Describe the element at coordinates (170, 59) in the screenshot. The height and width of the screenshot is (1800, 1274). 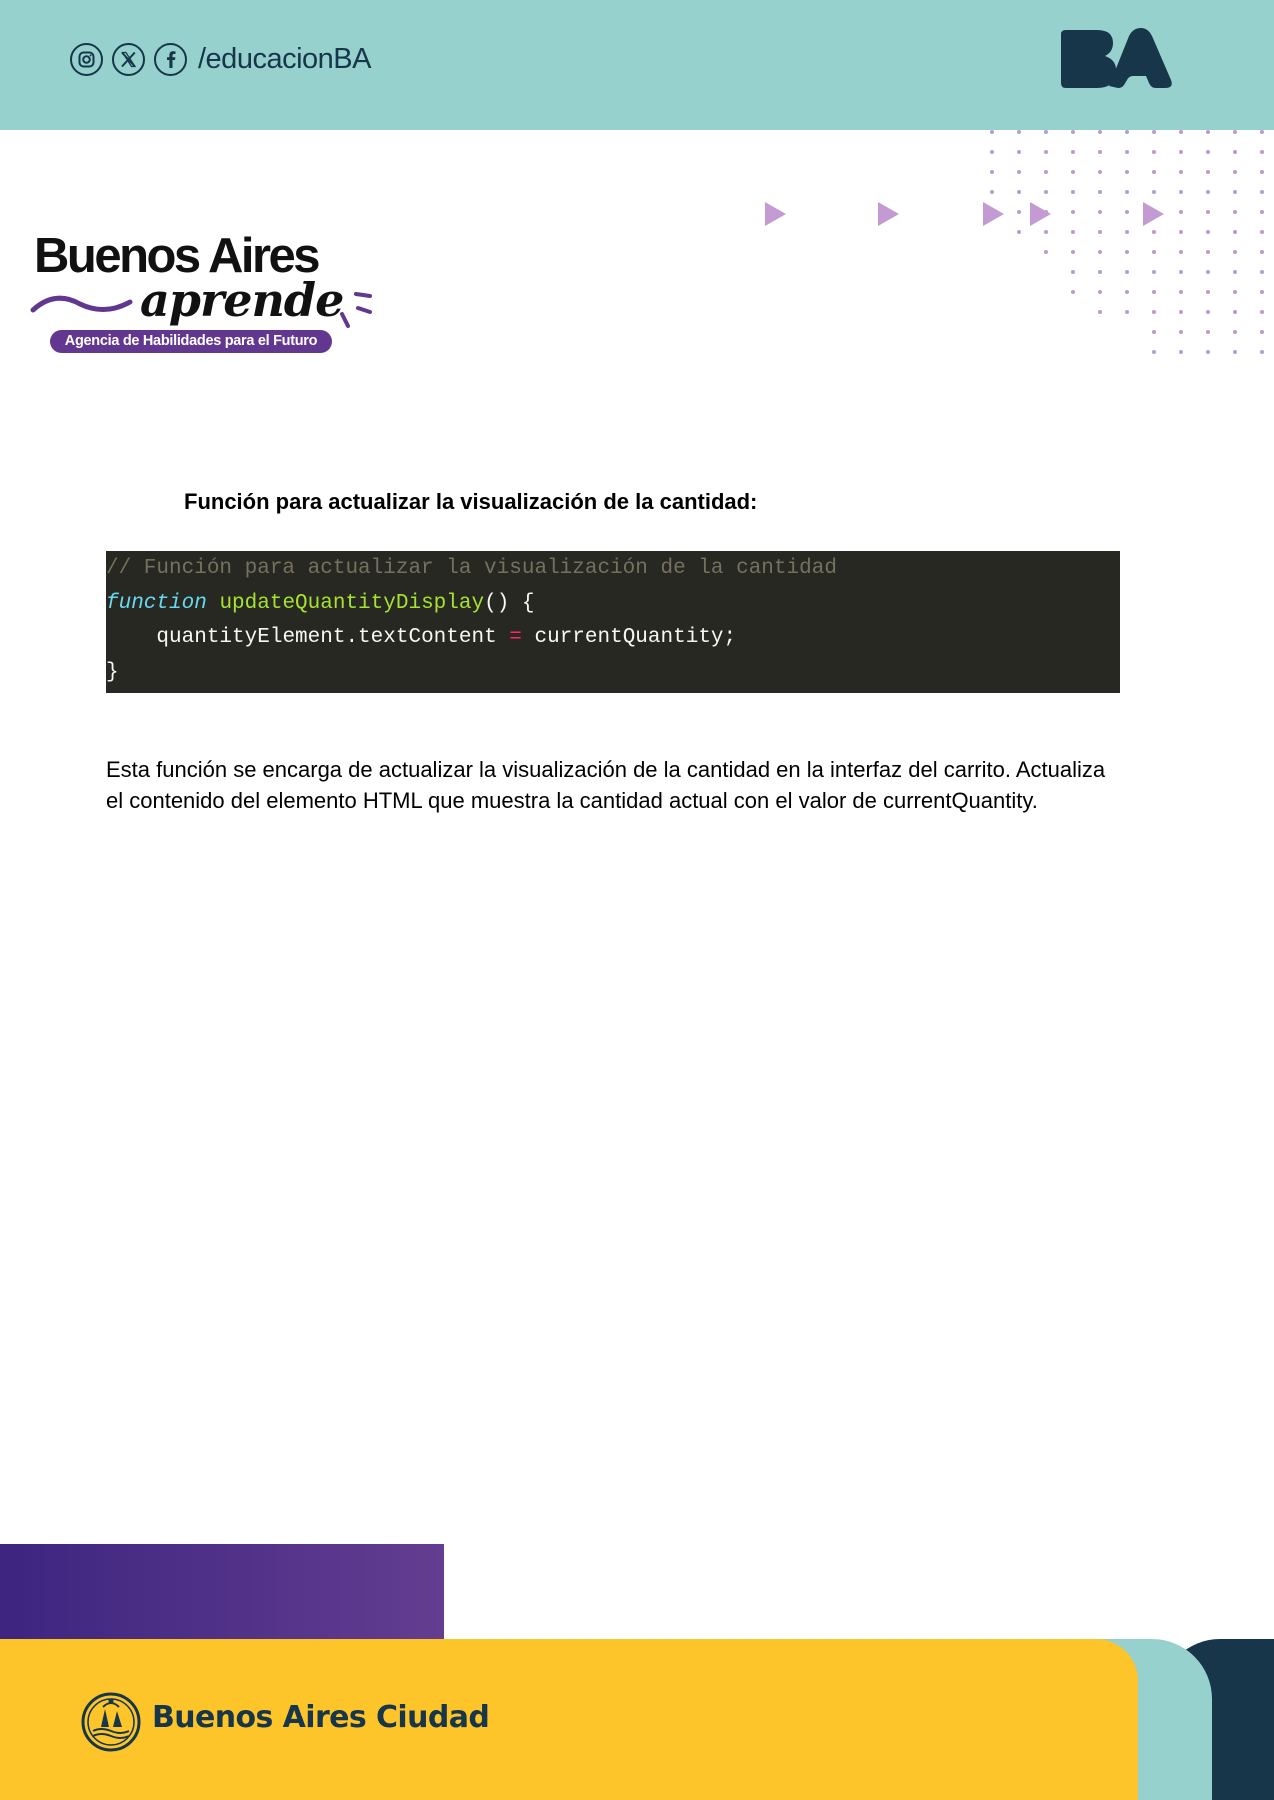
I see `facebook-icon` at that location.